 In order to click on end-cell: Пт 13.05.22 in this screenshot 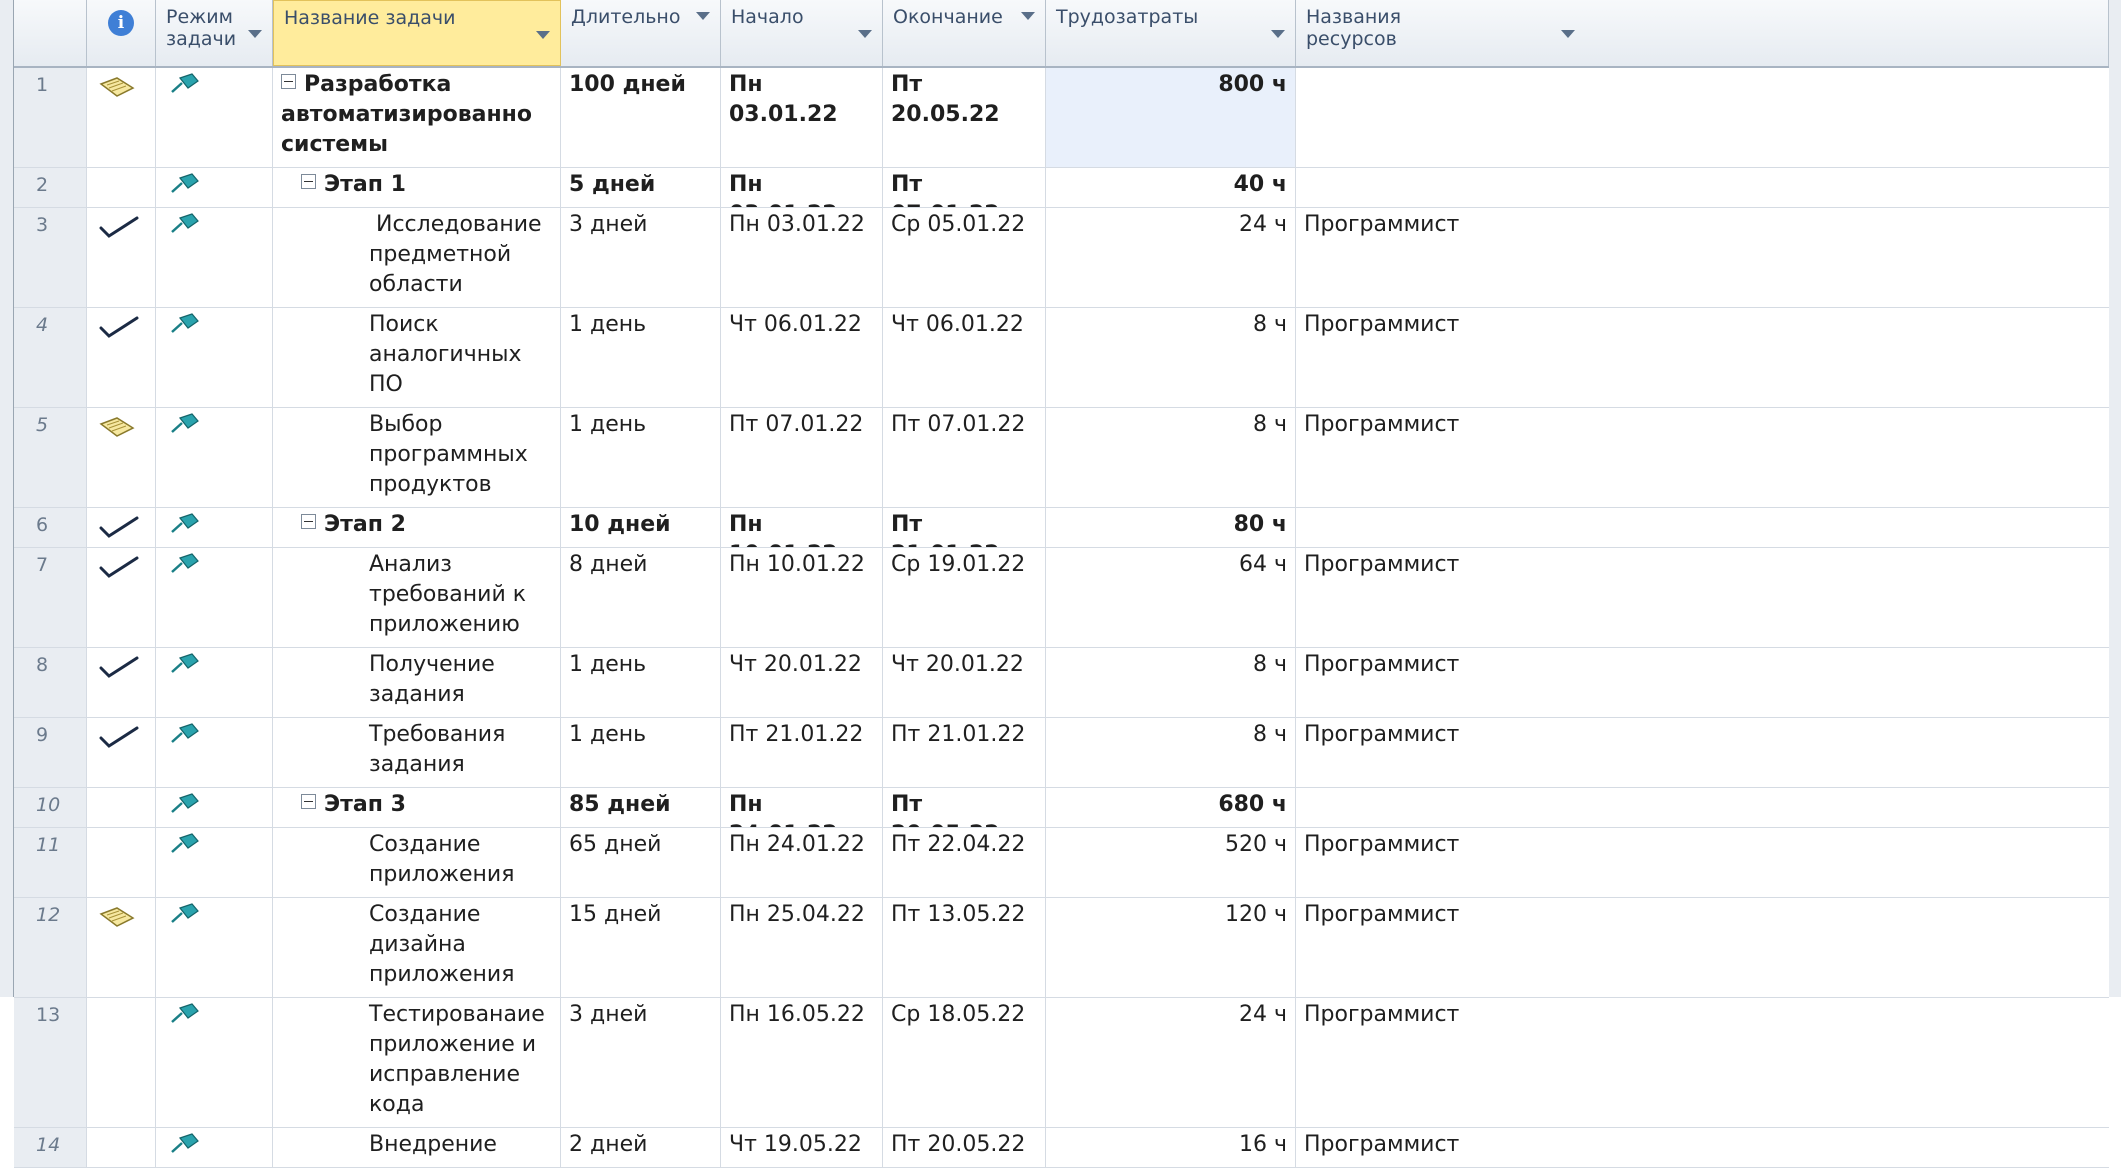, I will do `click(964, 947)`.